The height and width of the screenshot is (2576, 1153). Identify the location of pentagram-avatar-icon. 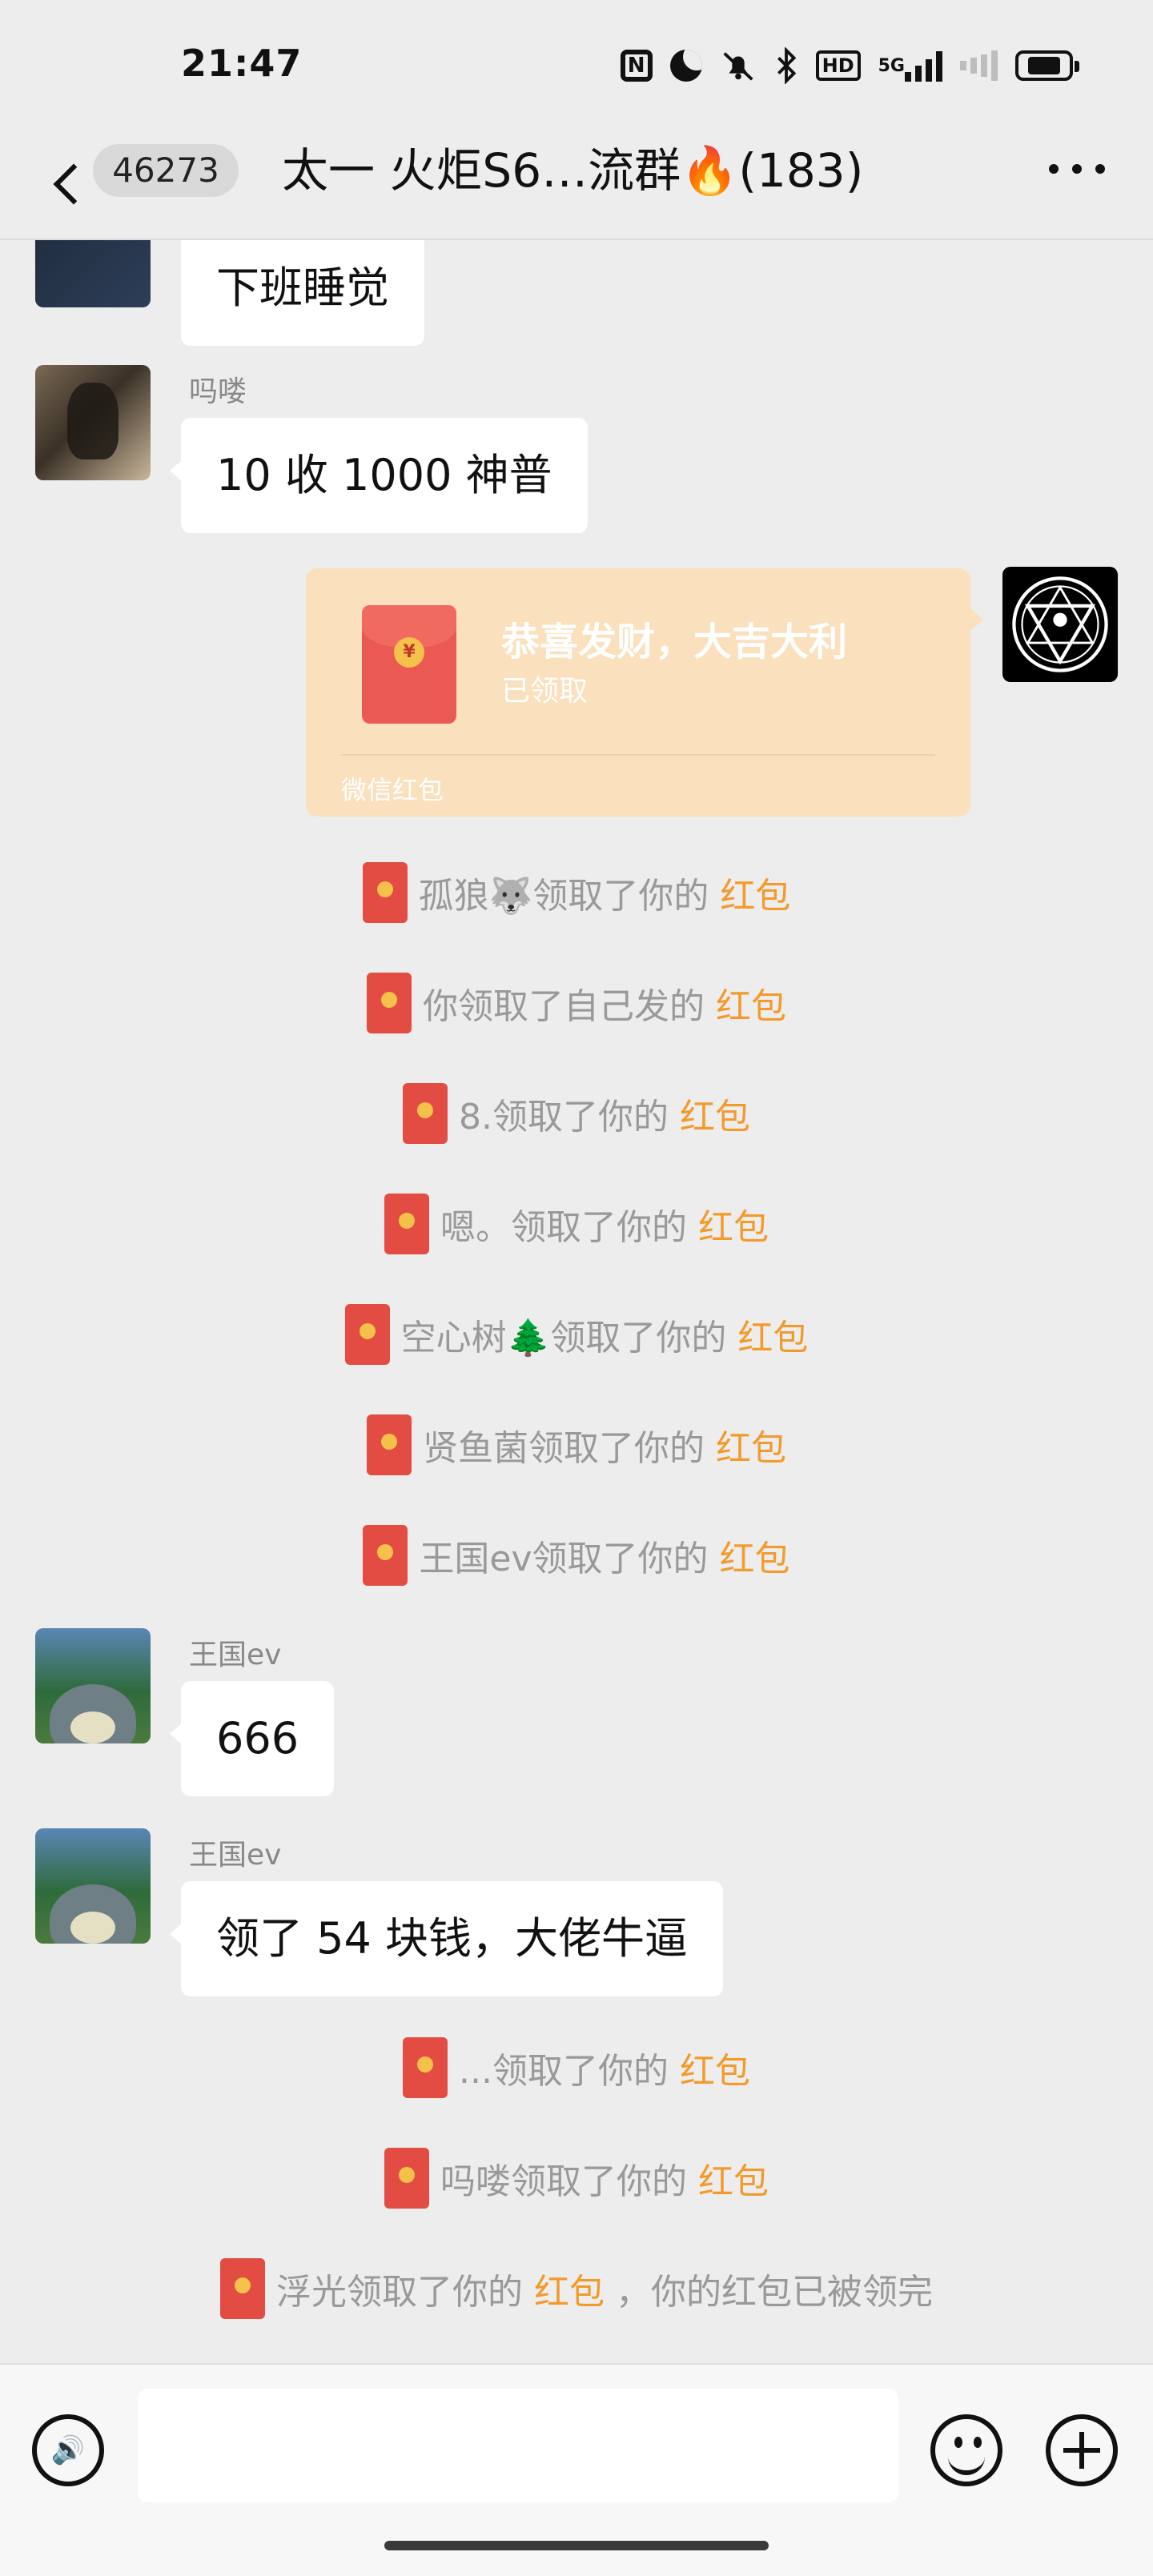
(1060, 624).